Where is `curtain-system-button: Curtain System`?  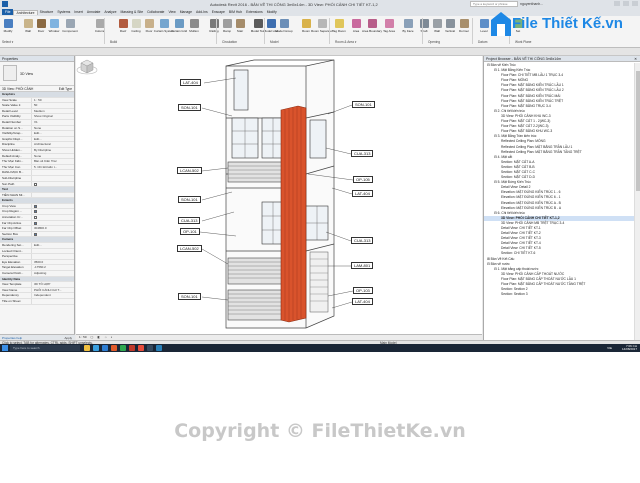 curtain-system-button: Curtain System is located at coordinates (164, 28).